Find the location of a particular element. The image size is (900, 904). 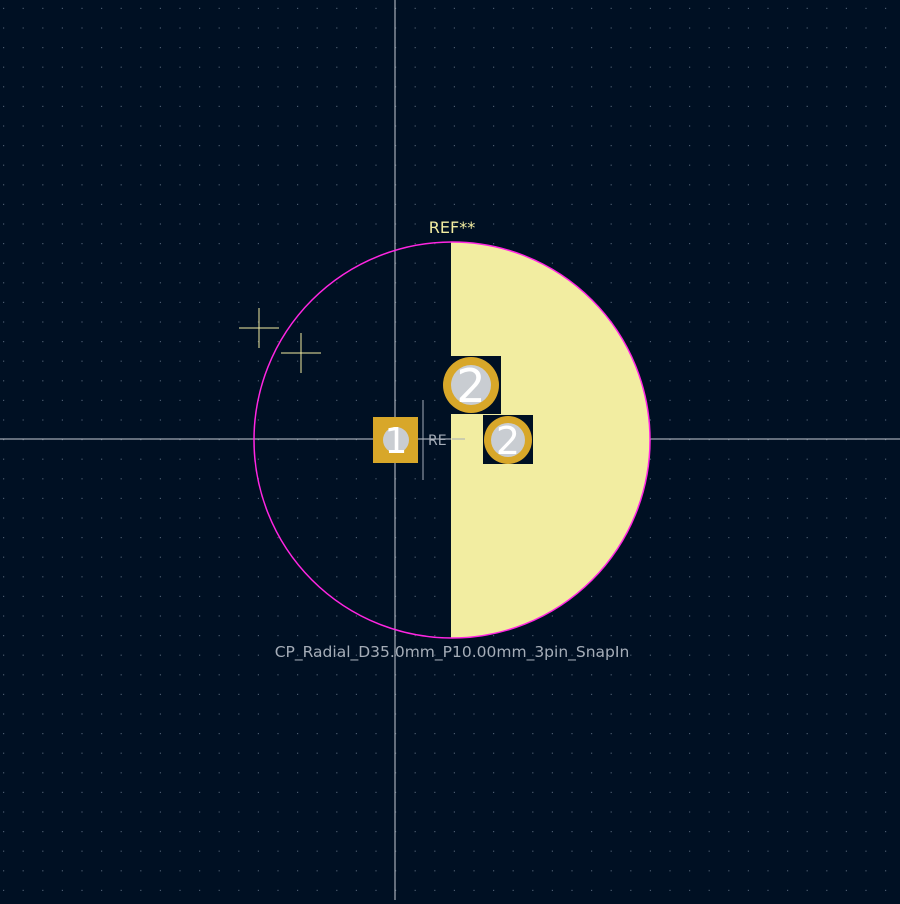

pad-1-number: 1 is located at coordinates (396, 441).